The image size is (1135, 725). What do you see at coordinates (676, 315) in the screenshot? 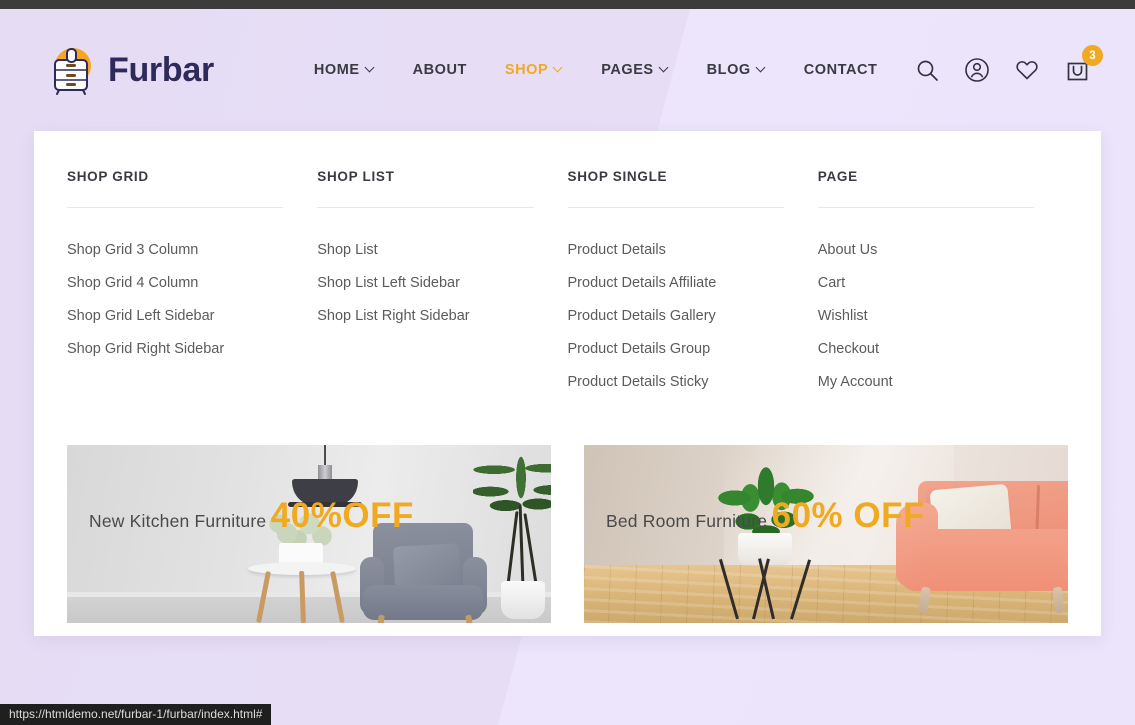
I see `menu-link-product-details-gallery: Product Details Gallery` at bounding box center [676, 315].